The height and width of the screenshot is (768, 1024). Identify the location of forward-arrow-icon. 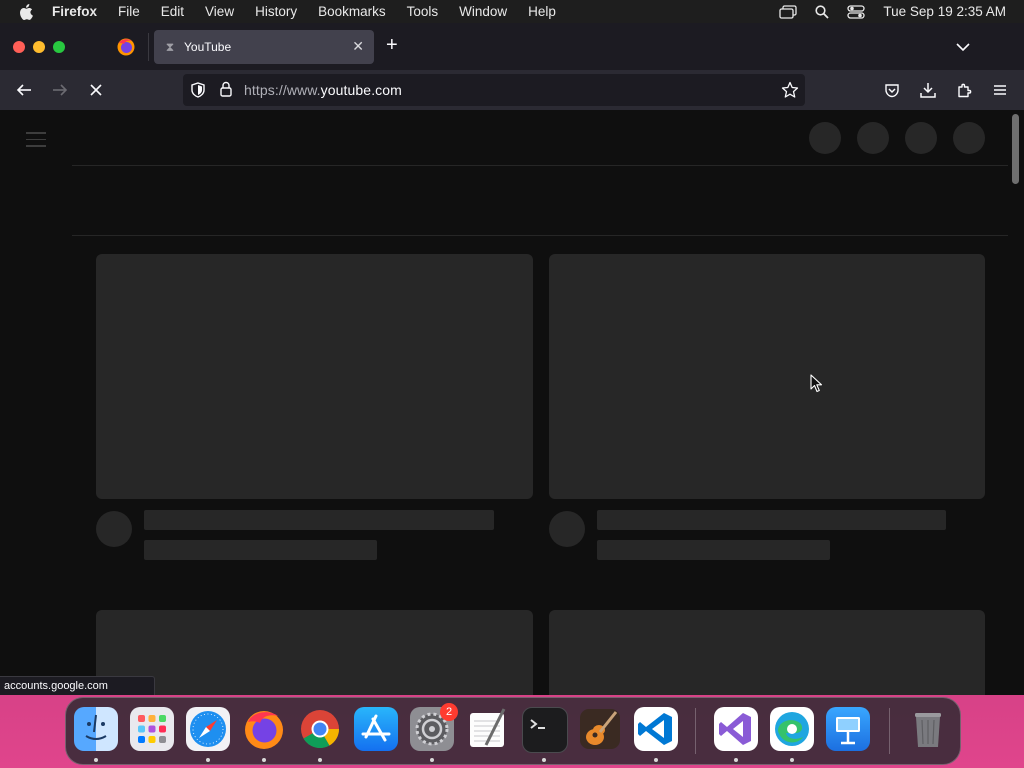
(60, 90).